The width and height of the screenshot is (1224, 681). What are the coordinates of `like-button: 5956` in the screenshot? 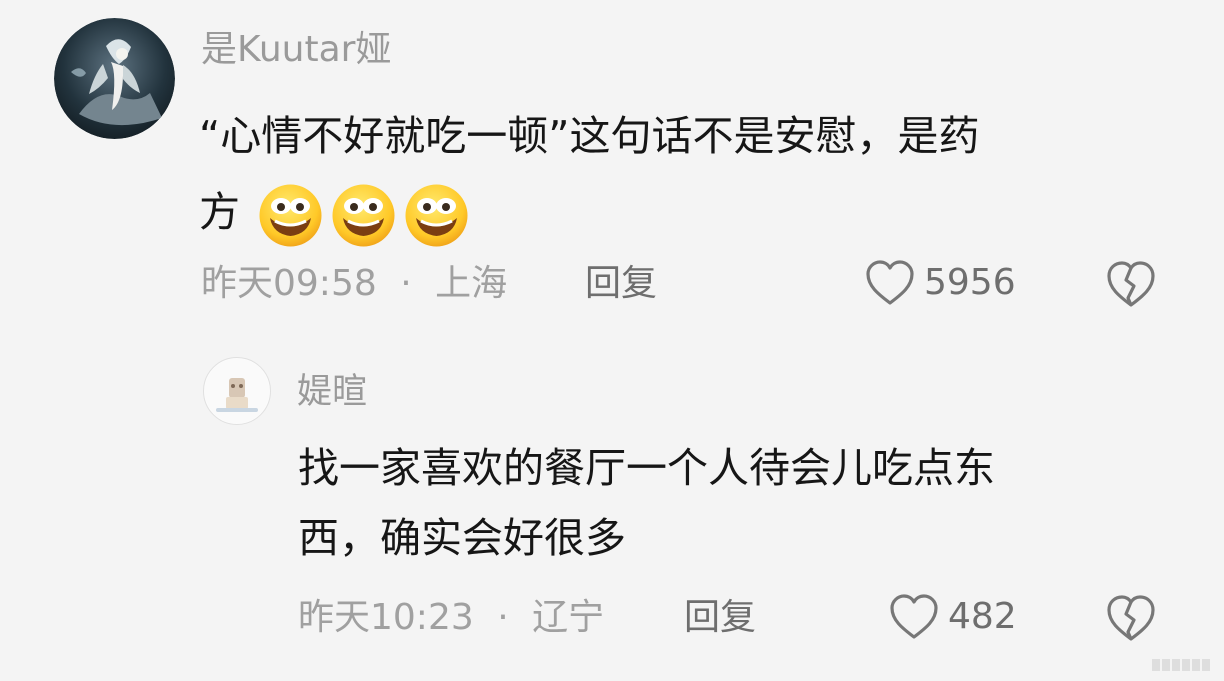 It's located at (940, 283).